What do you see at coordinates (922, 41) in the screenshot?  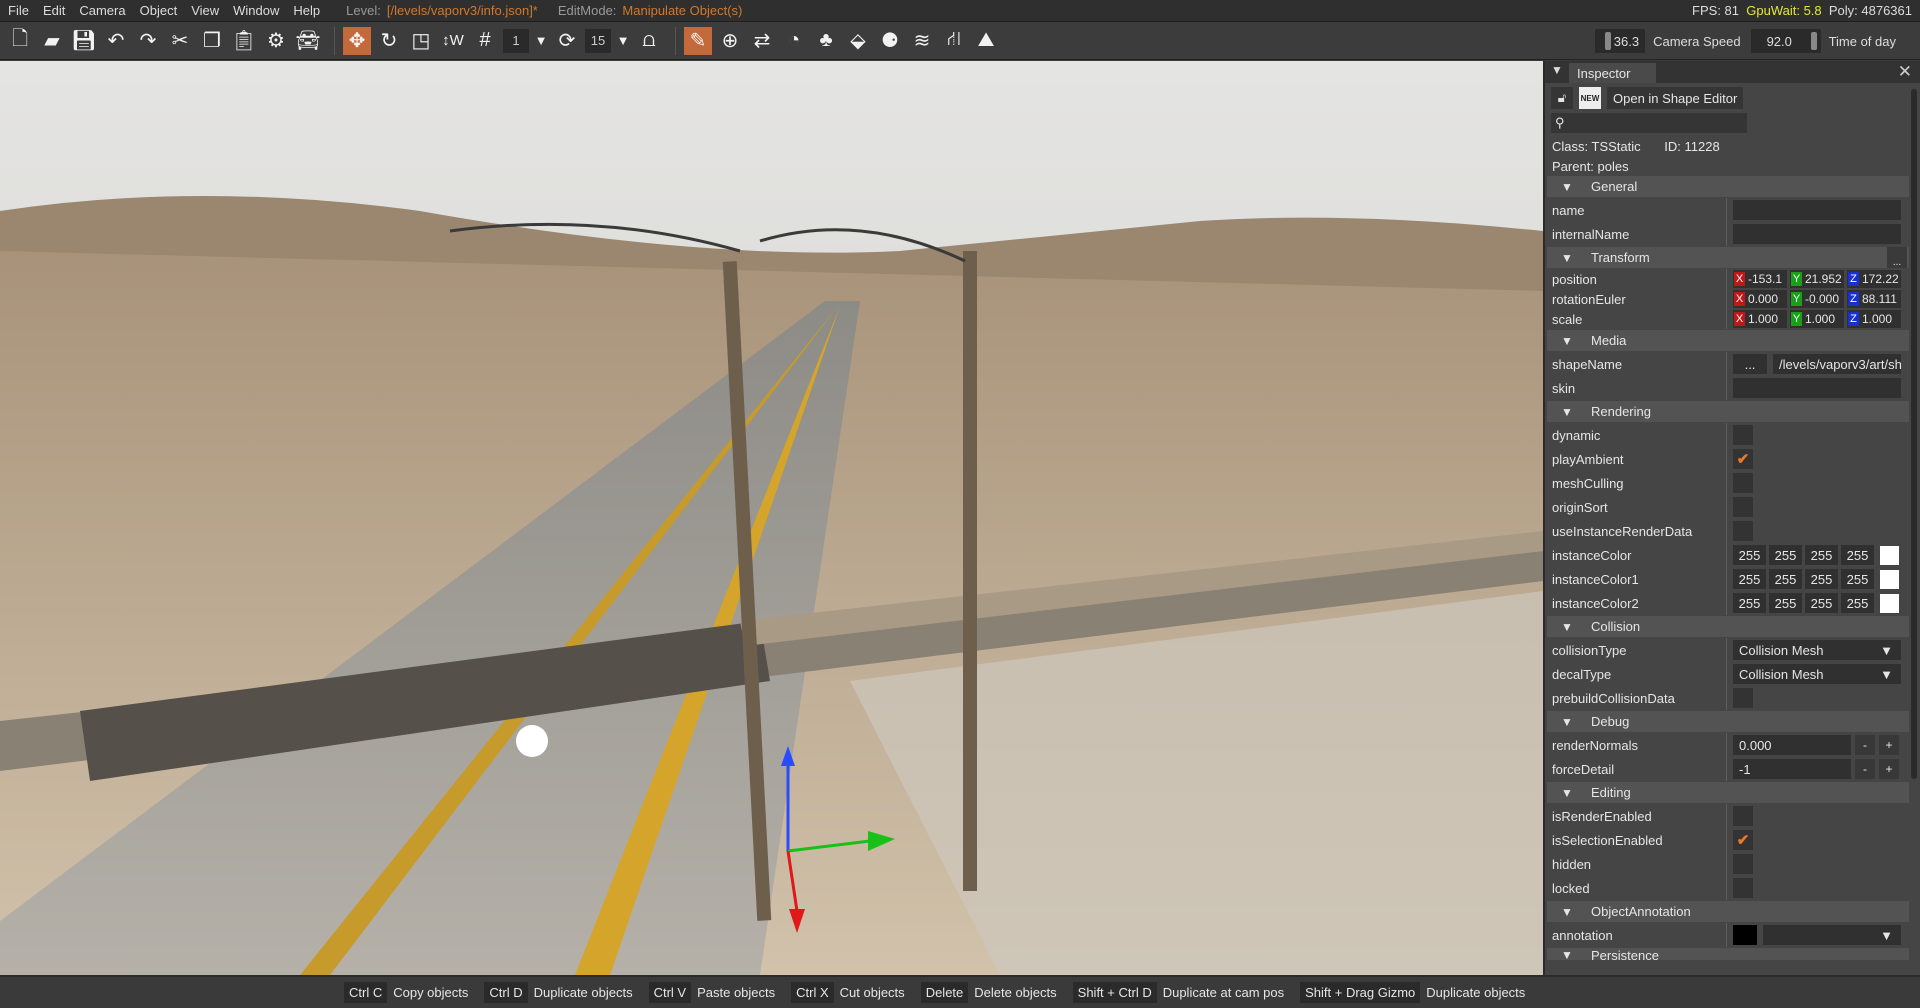 I see `river-icon: ≋` at bounding box center [922, 41].